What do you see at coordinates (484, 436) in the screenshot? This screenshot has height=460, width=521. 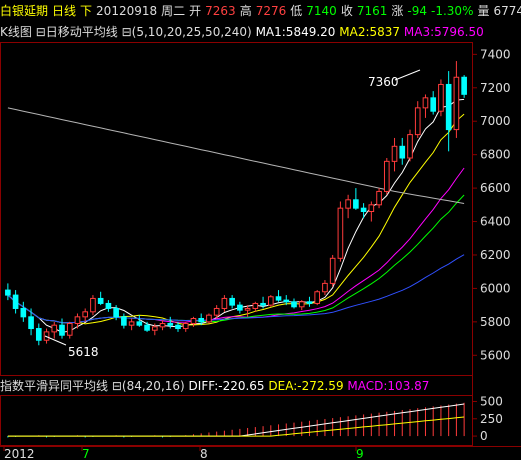 I see `macd-tick-label: 0` at bounding box center [484, 436].